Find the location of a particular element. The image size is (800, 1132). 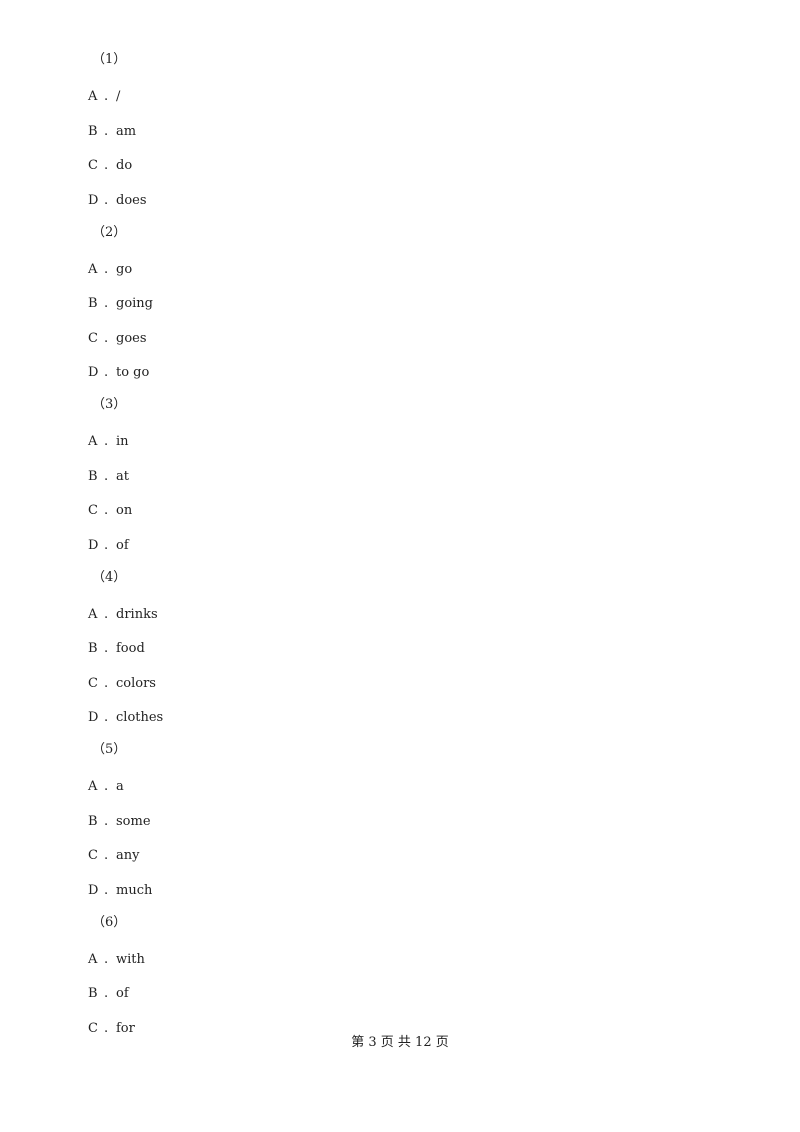

answer-option: C. on is located at coordinates (110, 511).